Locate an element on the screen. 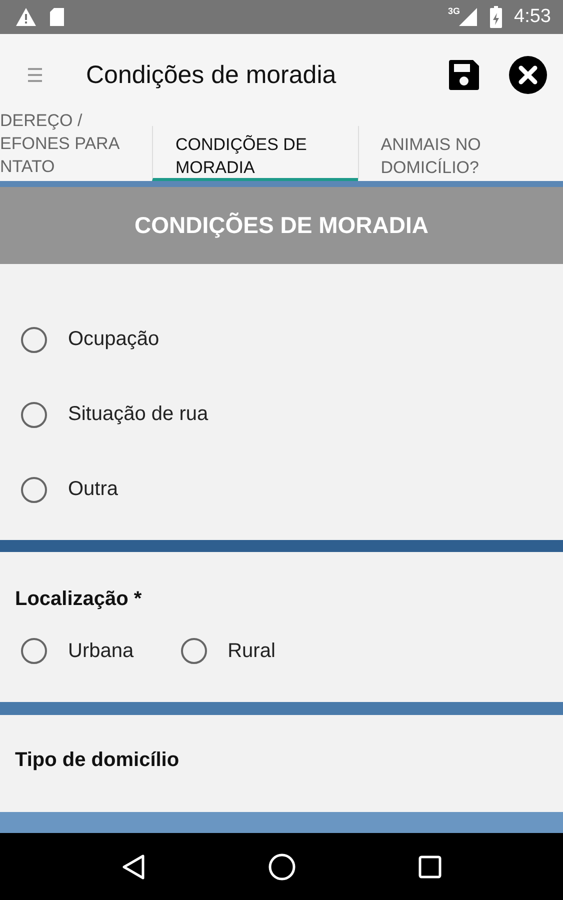 The height and width of the screenshot is (900, 563). sd-card-icon is located at coordinates (57, 17).